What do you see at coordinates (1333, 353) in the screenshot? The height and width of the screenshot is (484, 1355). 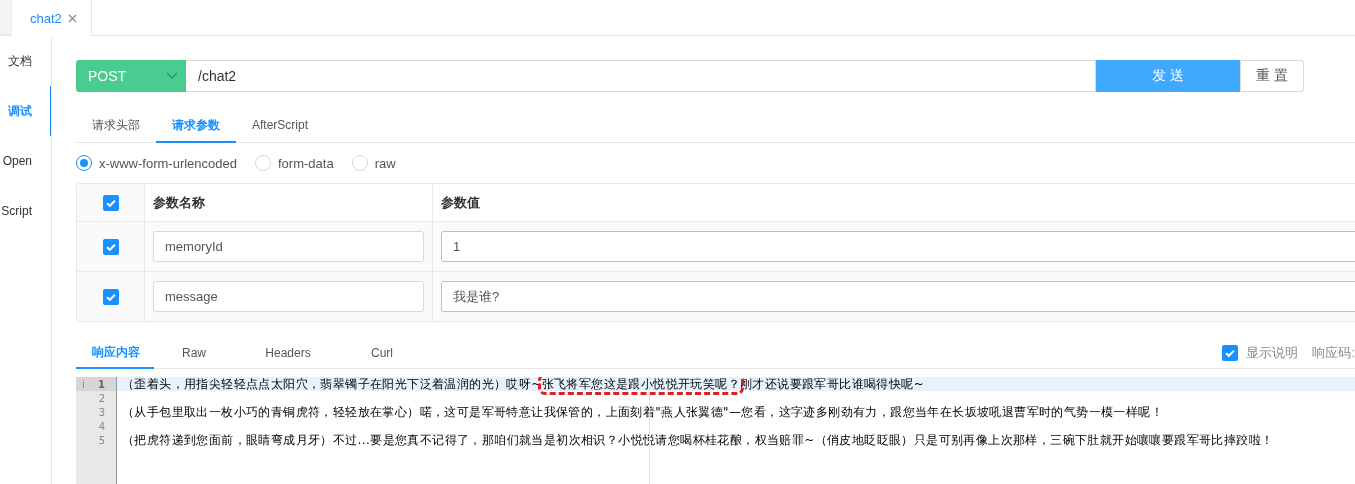 I see `status-code-label: 响应码:` at bounding box center [1333, 353].